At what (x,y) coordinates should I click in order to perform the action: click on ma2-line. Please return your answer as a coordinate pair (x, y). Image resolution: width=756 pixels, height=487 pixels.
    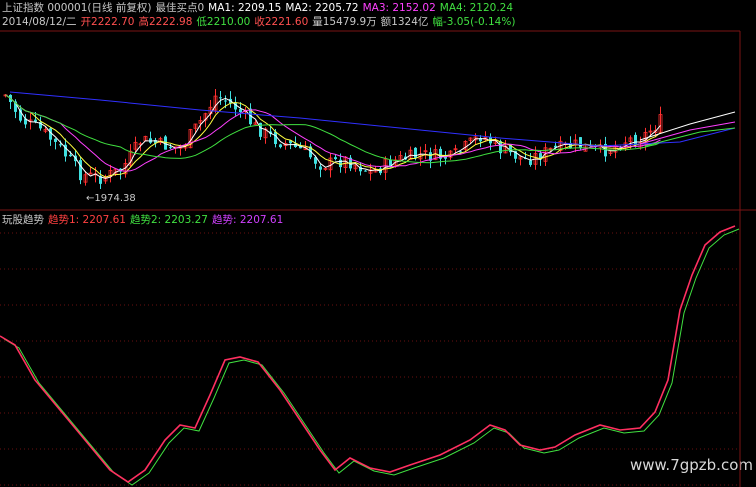
    Looking at the image, I should click on (333, 136).